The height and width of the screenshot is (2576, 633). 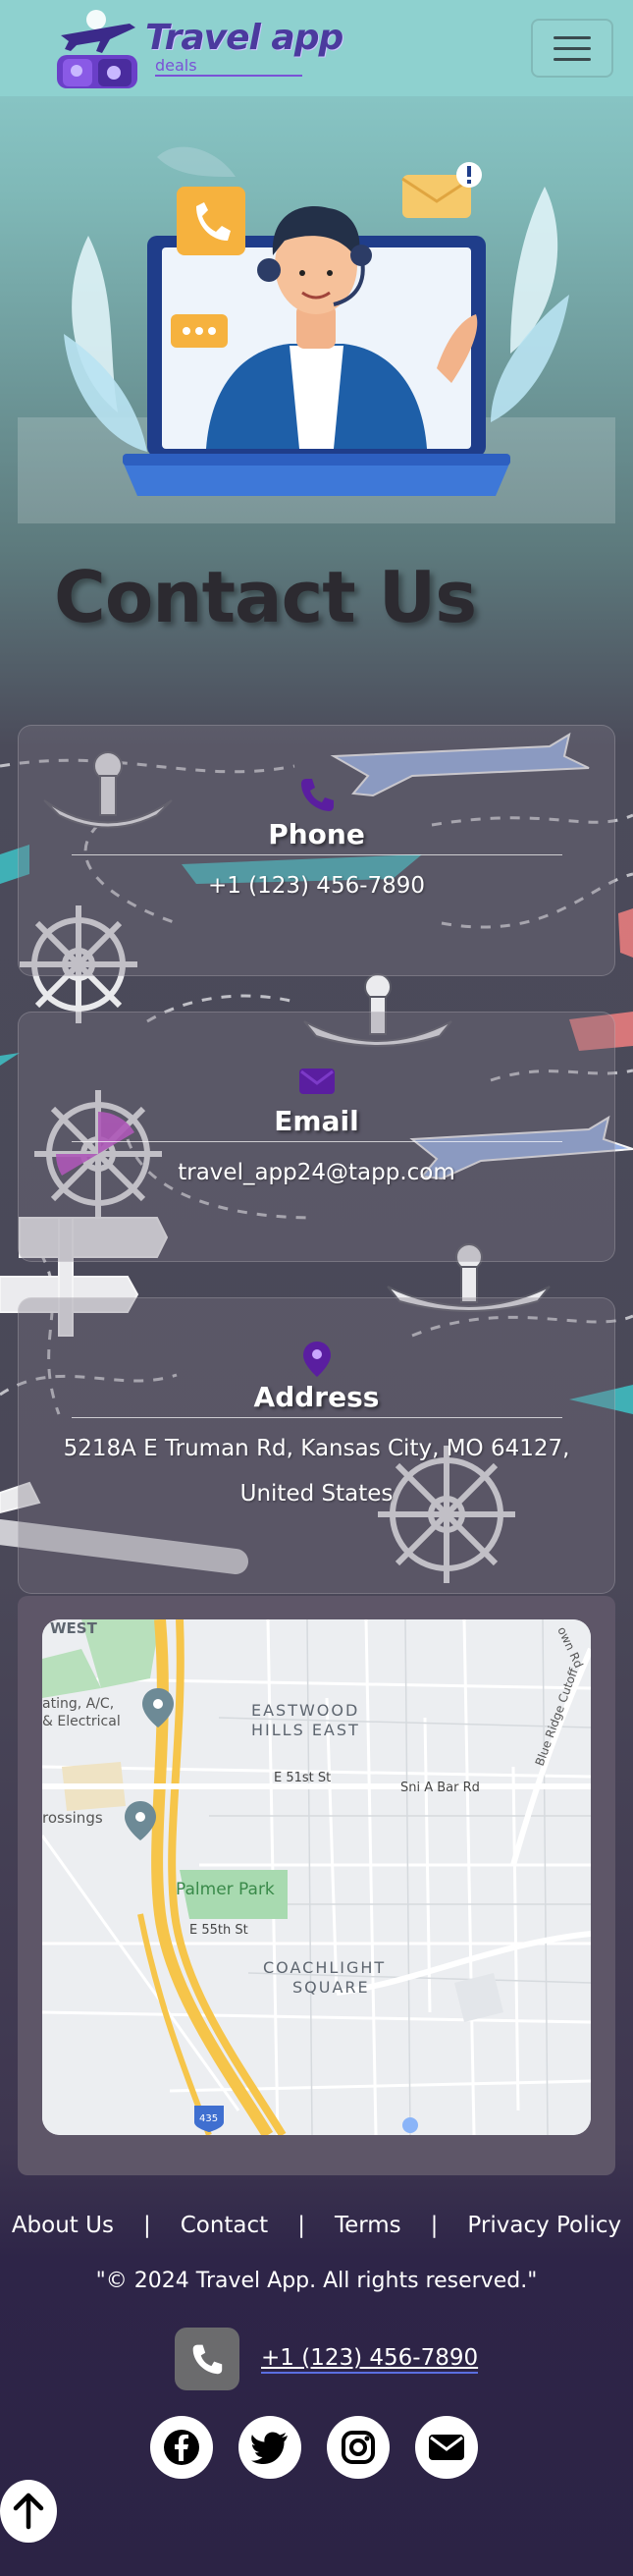 I want to click on customer-support-illustration, so click(x=316, y=321).